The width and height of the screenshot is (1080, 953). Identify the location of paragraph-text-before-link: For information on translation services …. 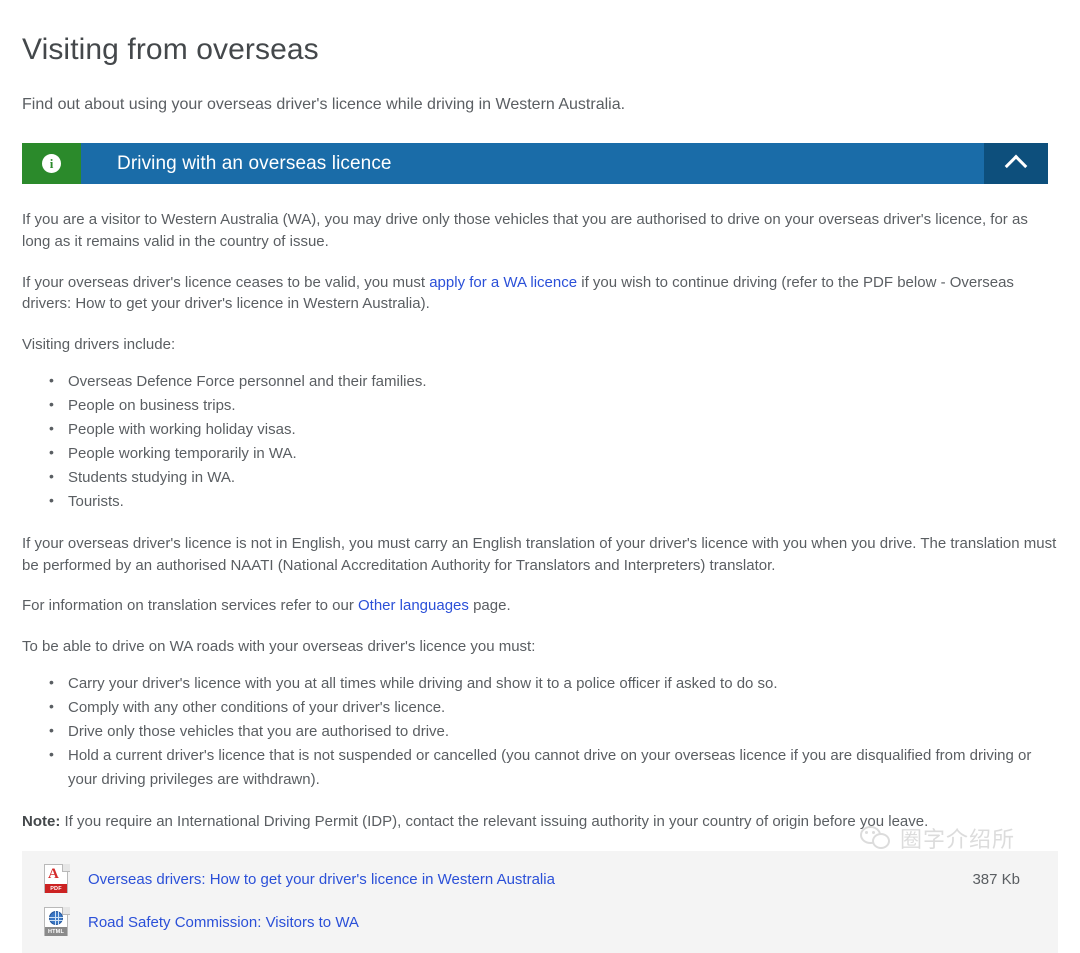
(190, 606).